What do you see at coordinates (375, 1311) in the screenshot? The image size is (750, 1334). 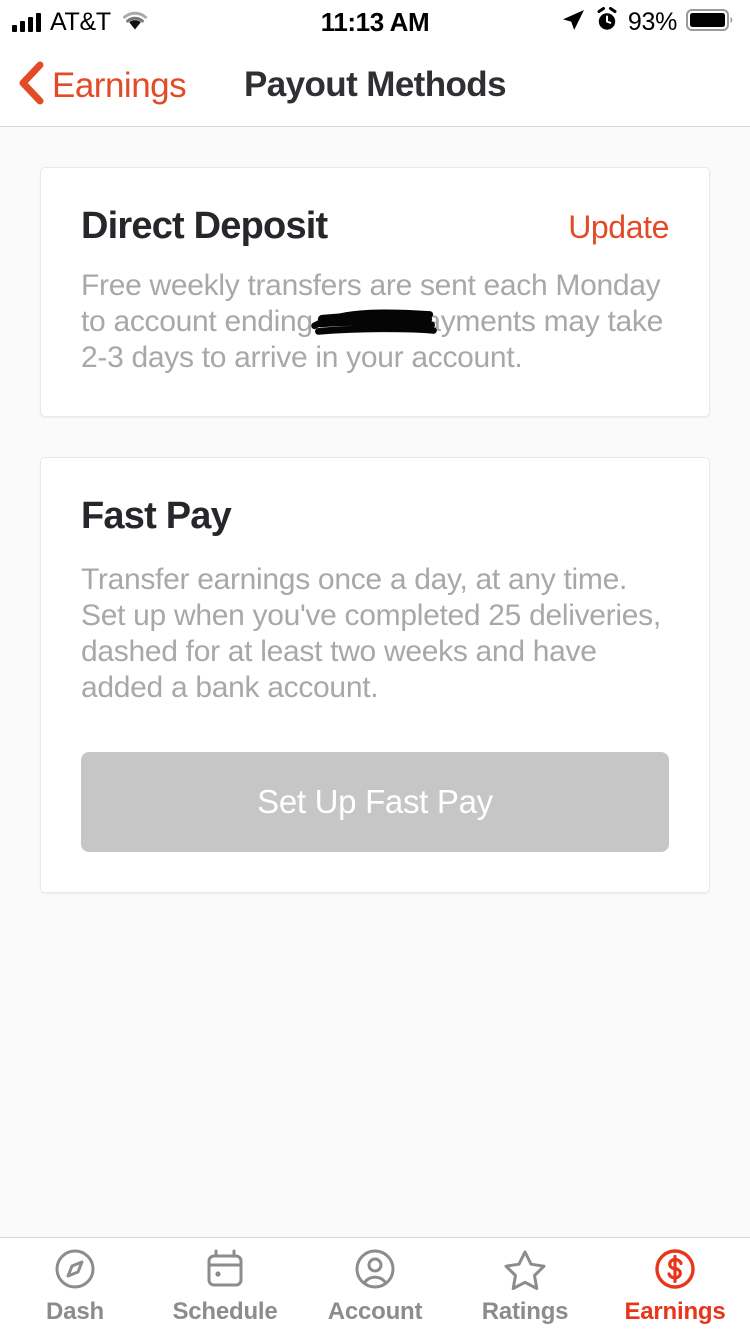 I see `tab-account-label: Account` at bounding box center [375, 1311].